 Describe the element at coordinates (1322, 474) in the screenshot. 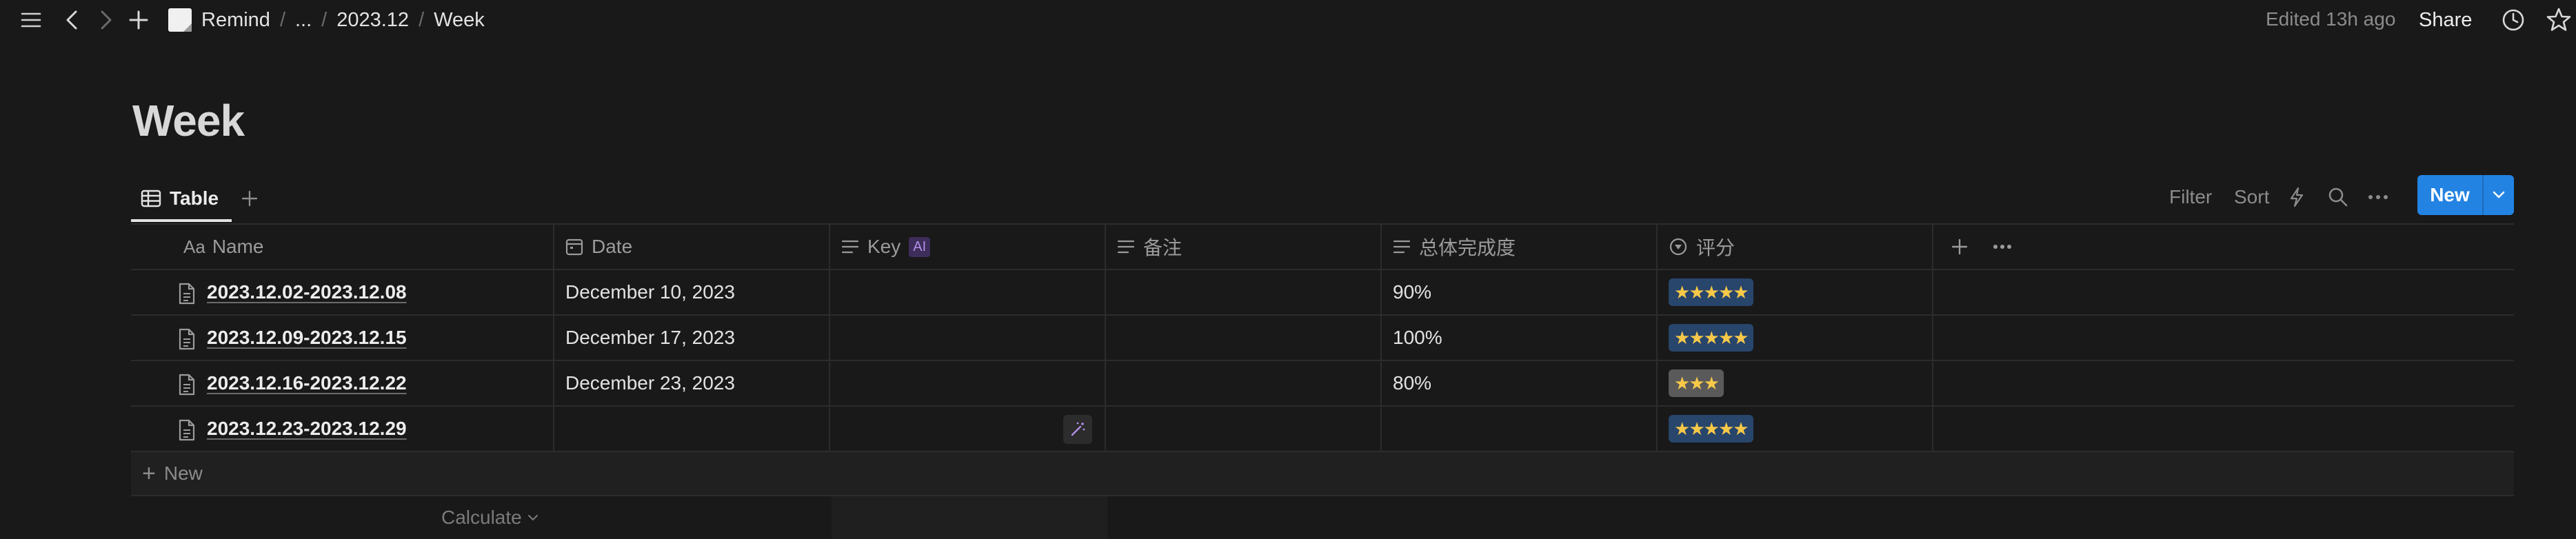

I see `add-new-row-button: + New` at that location.